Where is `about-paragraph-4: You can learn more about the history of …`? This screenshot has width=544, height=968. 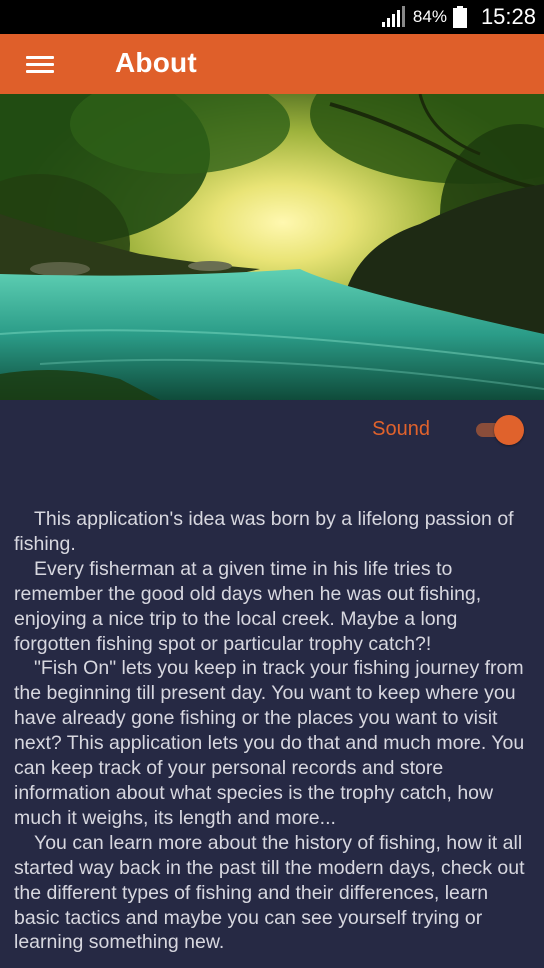
about-paragraph-4: You can learn more about the history of … is located at coordinates (269, 892).